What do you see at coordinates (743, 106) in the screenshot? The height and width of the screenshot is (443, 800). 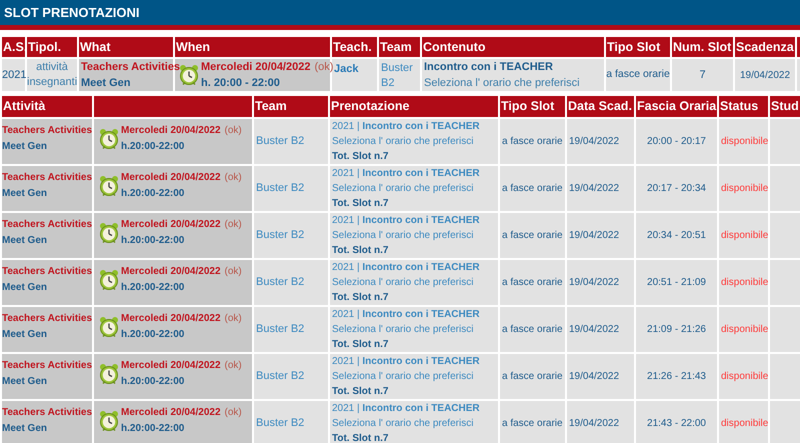 I see `column-header: Status` at bounding box center [743, 106].